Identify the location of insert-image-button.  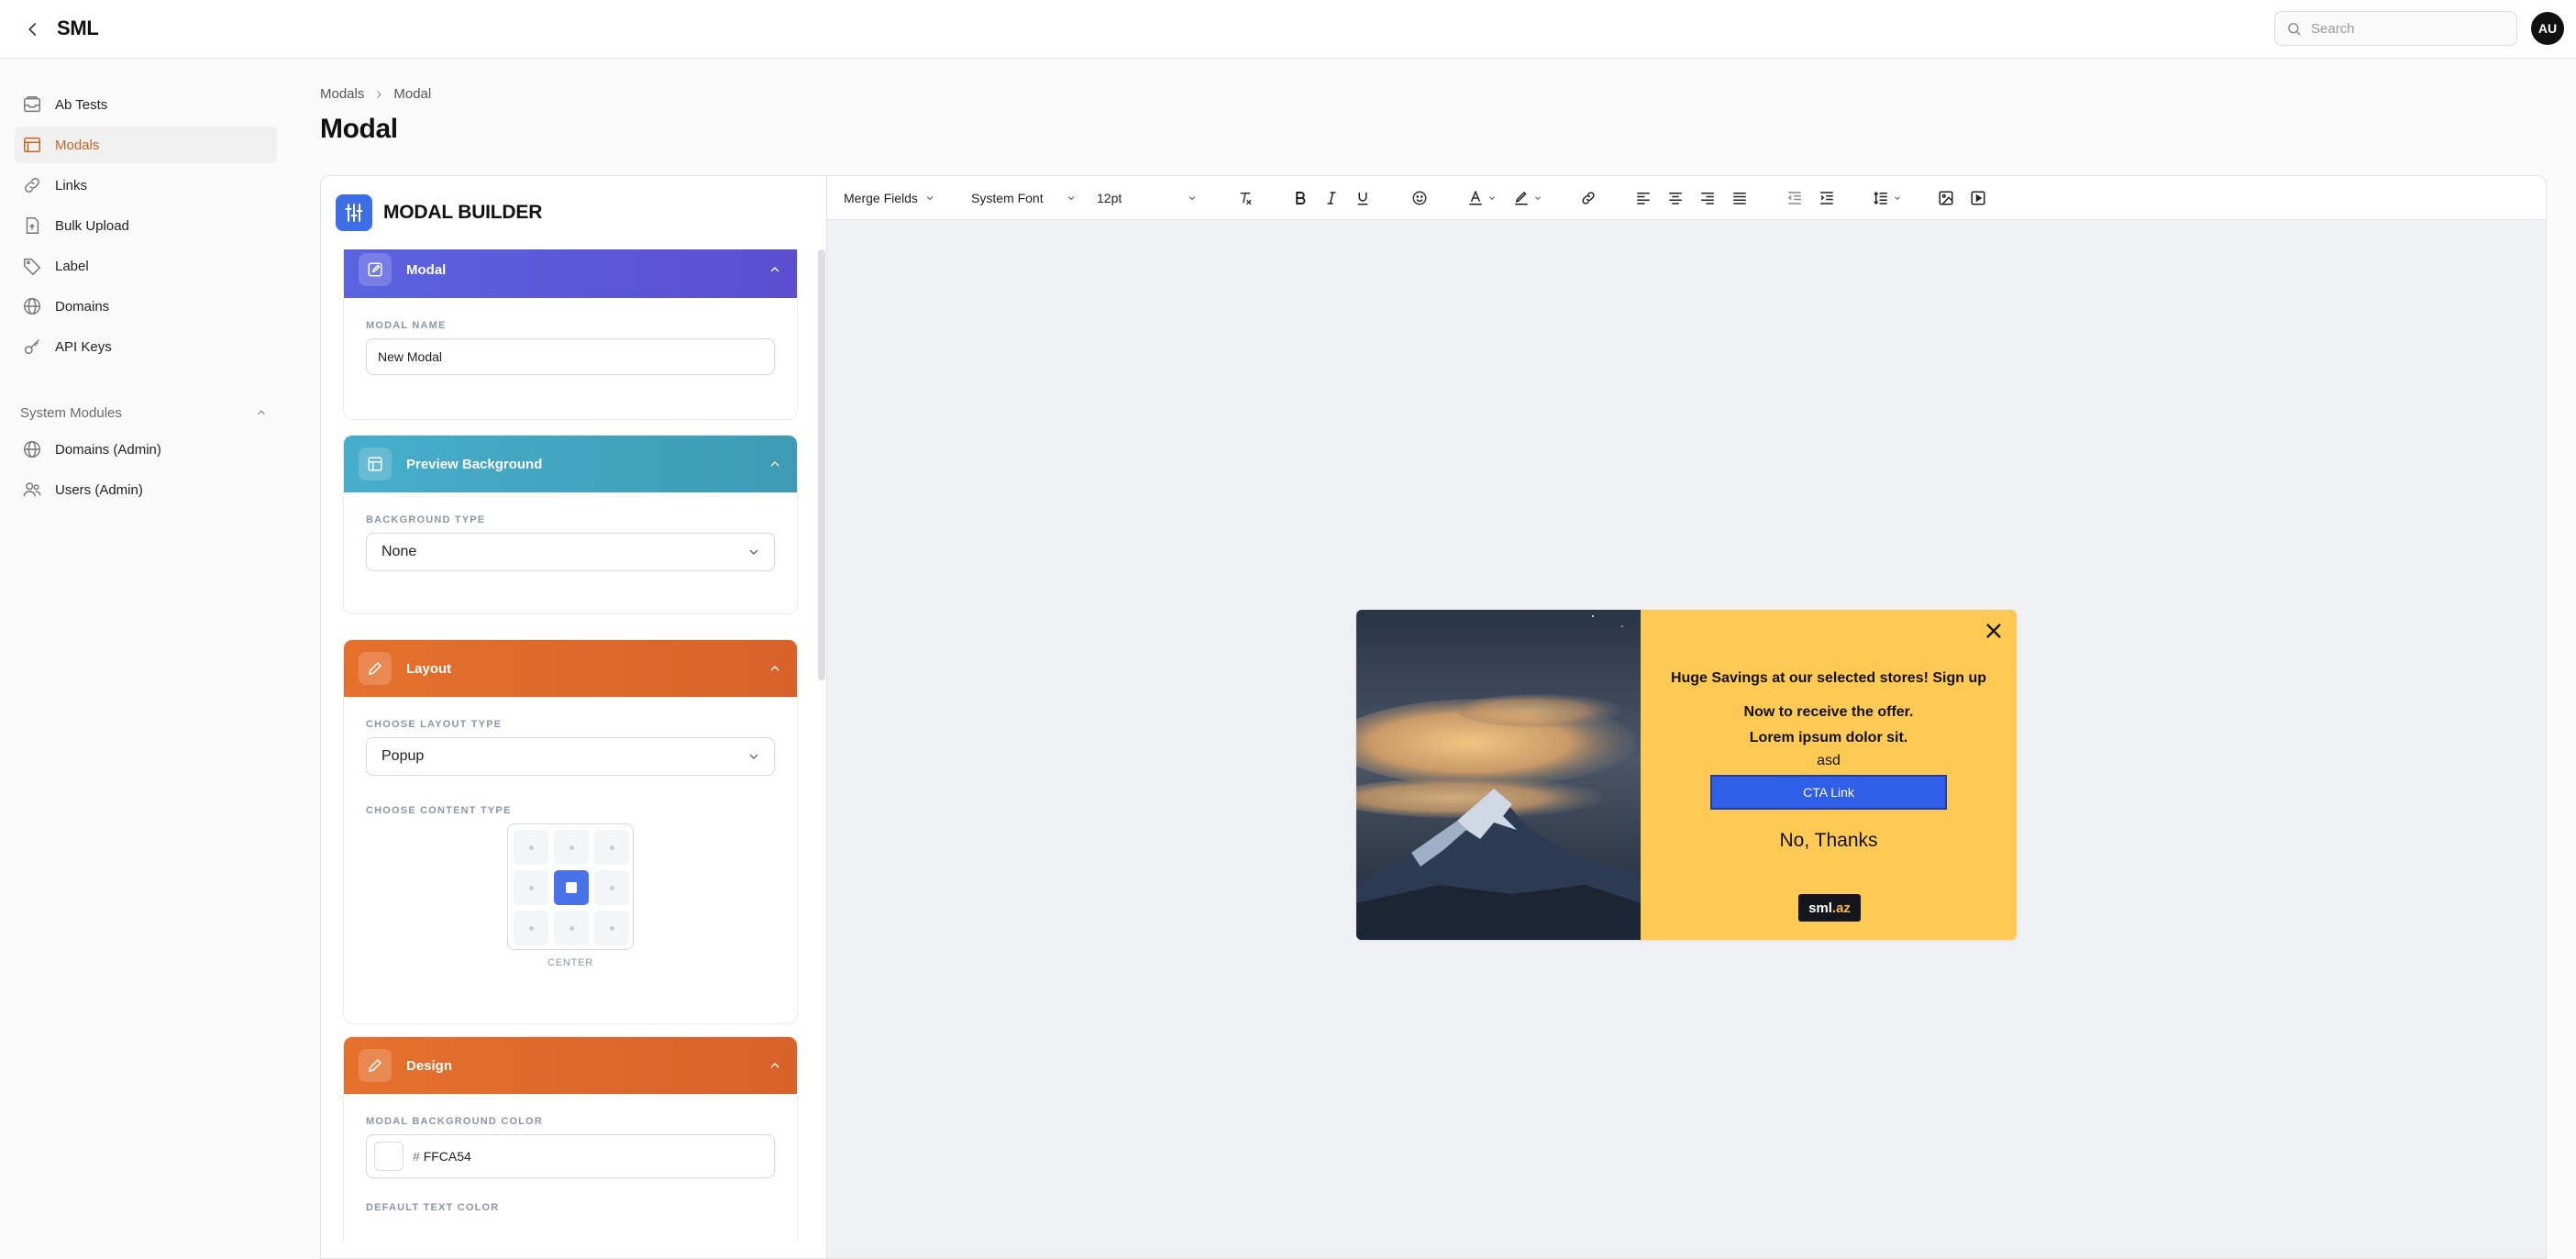
(1946, 198).